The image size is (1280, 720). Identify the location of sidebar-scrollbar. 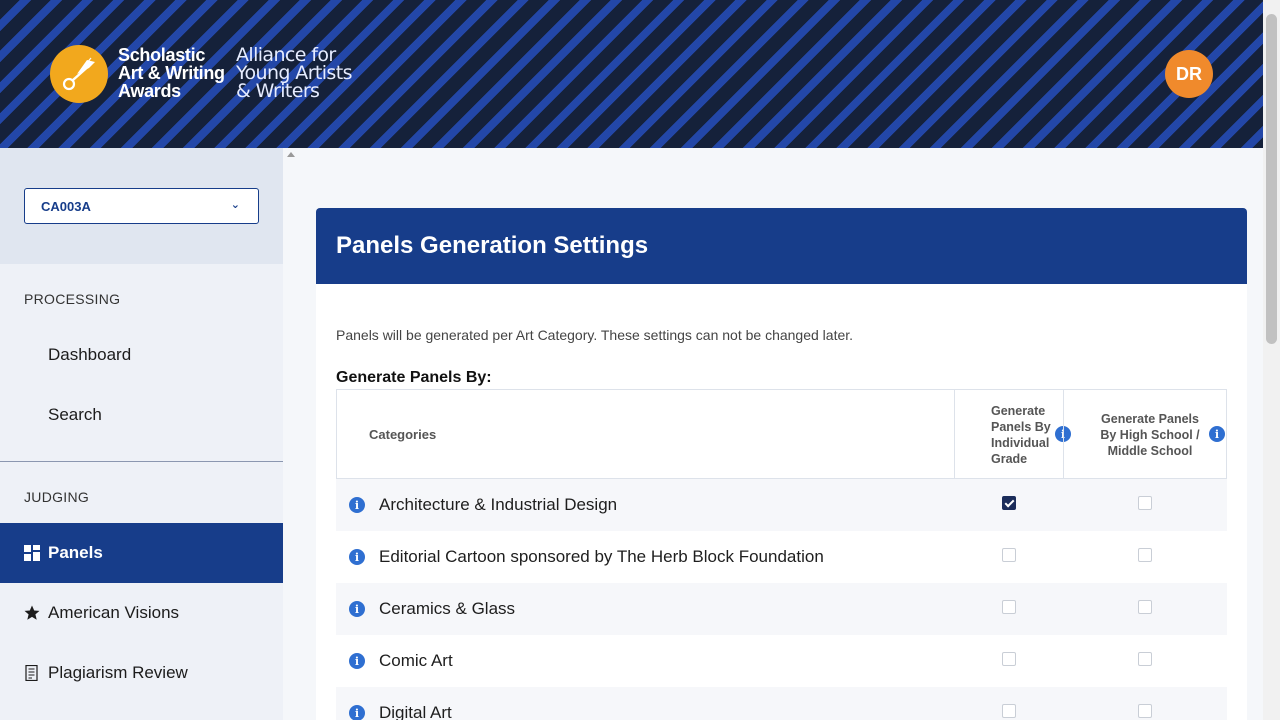
(291, 434).